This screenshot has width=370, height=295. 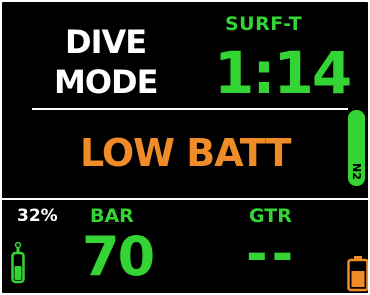 I want to click on upper-divider, so click(x=190, y=109).